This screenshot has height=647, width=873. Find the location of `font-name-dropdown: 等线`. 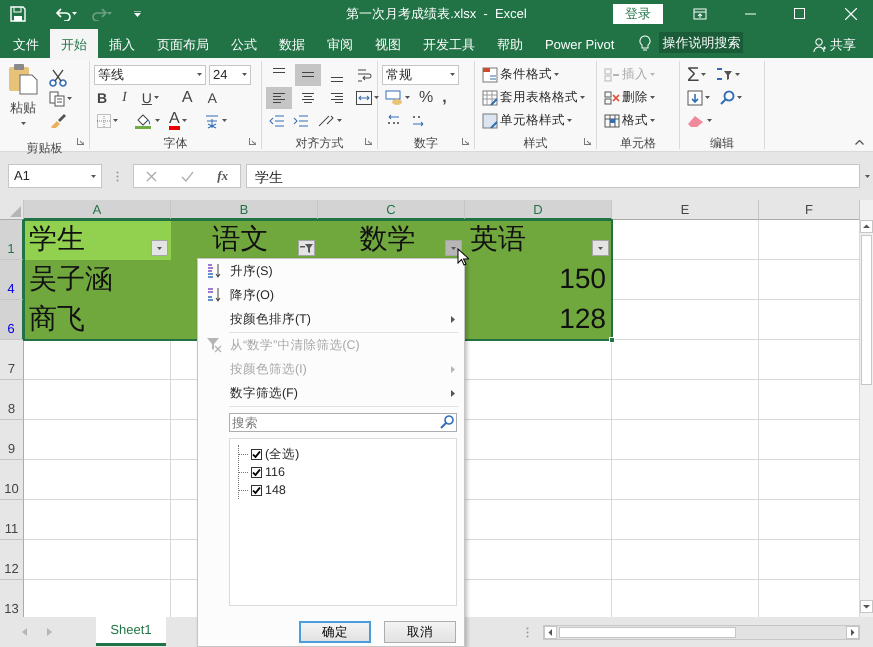

font-name-dropdown: 等线 is located at coordinates (150, 74).